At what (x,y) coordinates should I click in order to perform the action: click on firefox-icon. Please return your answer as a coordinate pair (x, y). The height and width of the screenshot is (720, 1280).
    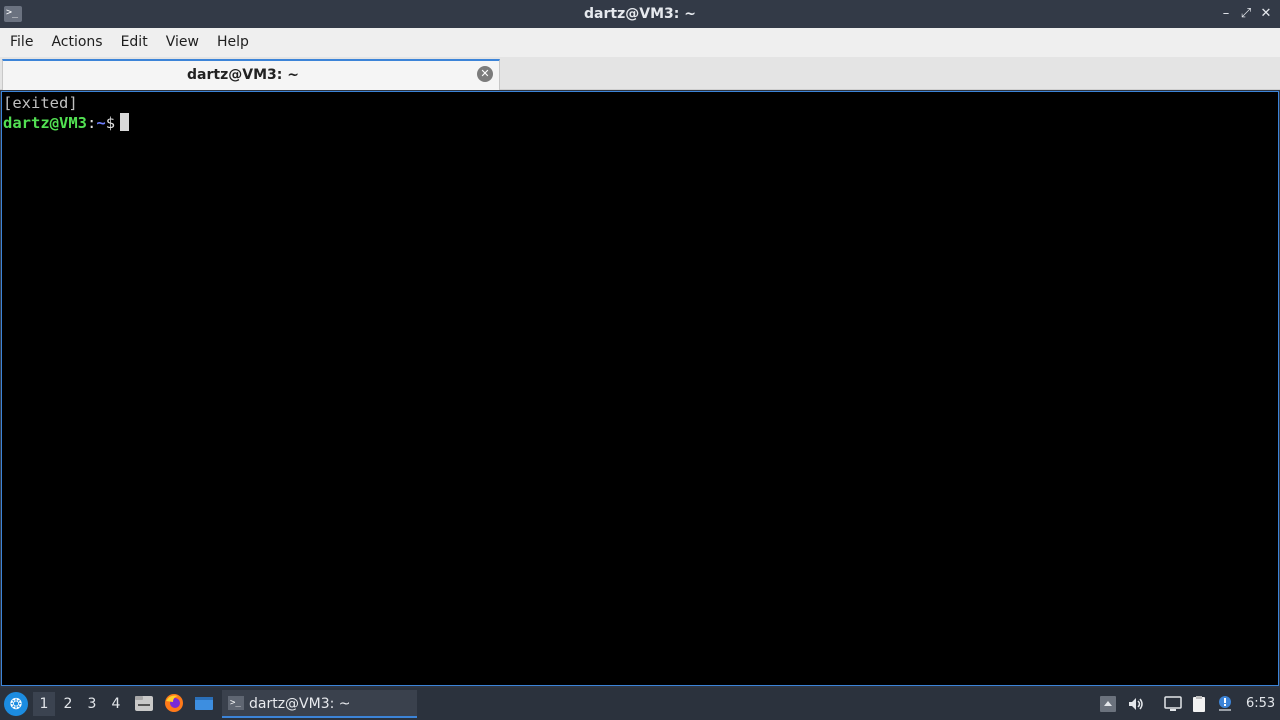
    Looking at the image, I should click on (174, 703).